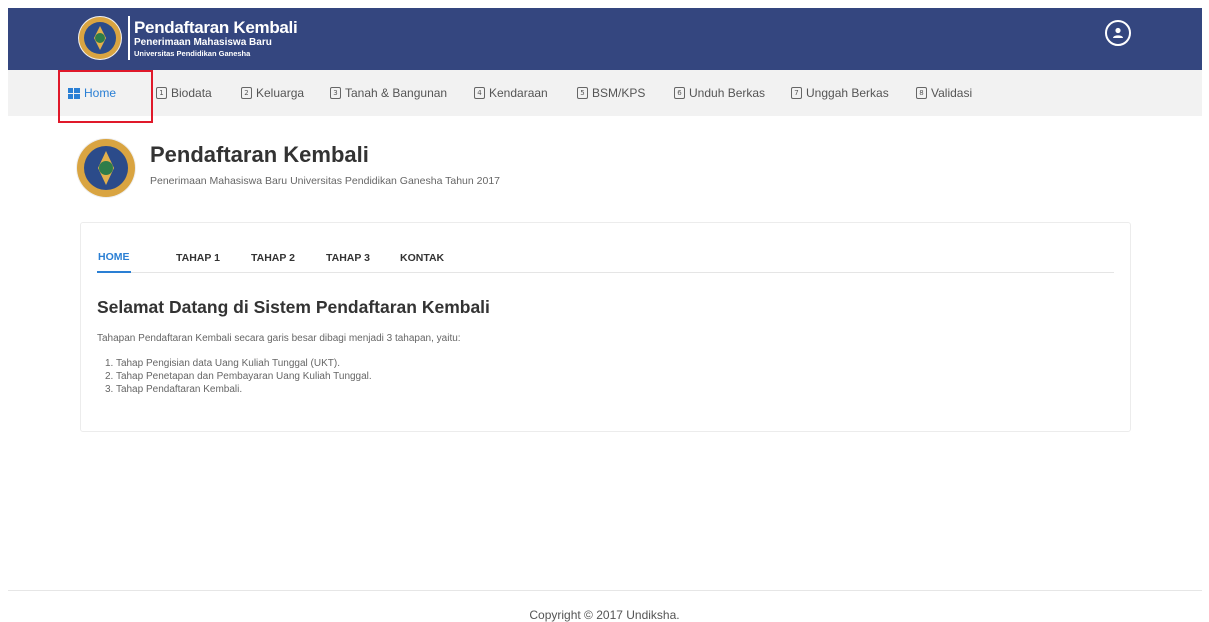  I want to click on tab-tahap-2: TAHAP 2, so click(273, 258).